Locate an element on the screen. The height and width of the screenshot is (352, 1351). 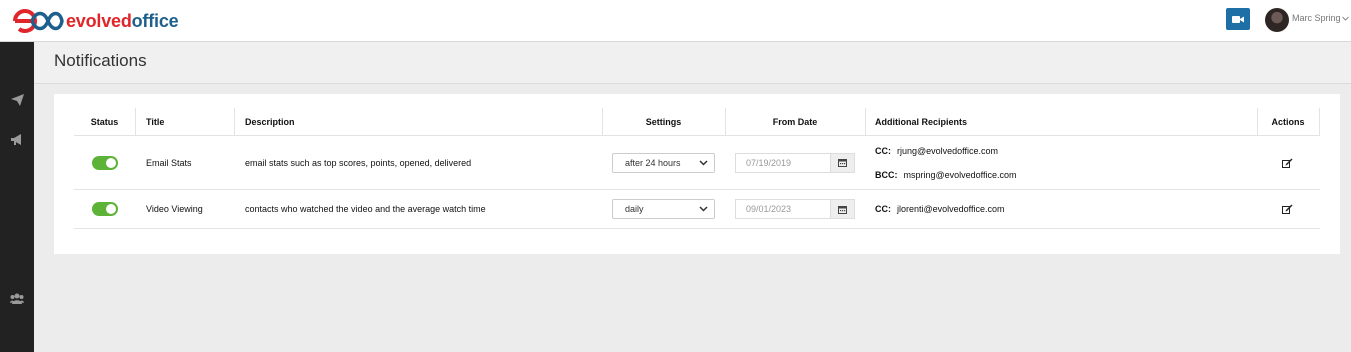
bcc-email: mspring@evolvedoffice.com is located at coordinates (960, 175).